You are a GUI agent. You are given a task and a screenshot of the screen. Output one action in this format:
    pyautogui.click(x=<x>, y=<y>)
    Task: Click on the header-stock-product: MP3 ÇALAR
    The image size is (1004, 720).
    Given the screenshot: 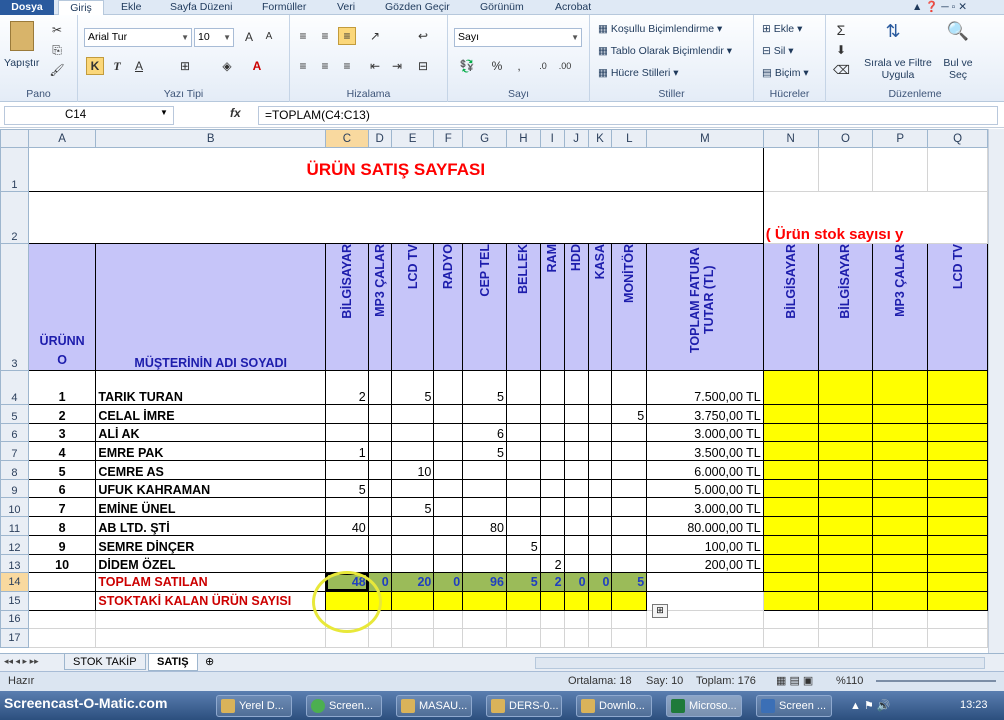 What is the action you would take?
    pyautogui.click(x=900, y=307)
    